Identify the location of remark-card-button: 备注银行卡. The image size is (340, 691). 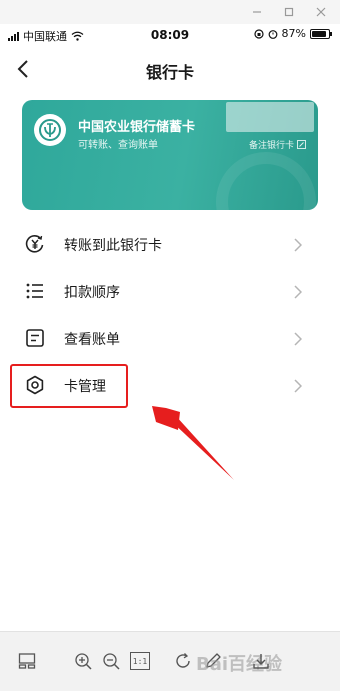
(277, 144).